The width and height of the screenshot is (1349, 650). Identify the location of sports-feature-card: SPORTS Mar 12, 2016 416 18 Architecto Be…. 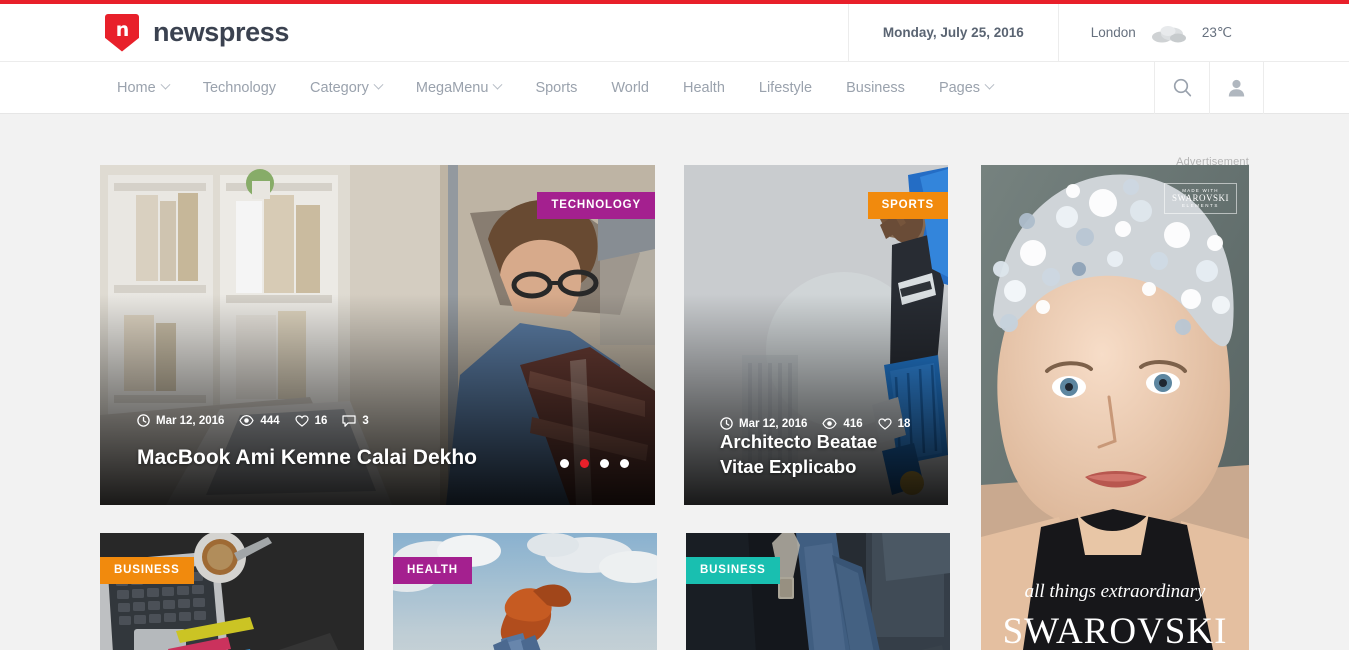
(816, 335).